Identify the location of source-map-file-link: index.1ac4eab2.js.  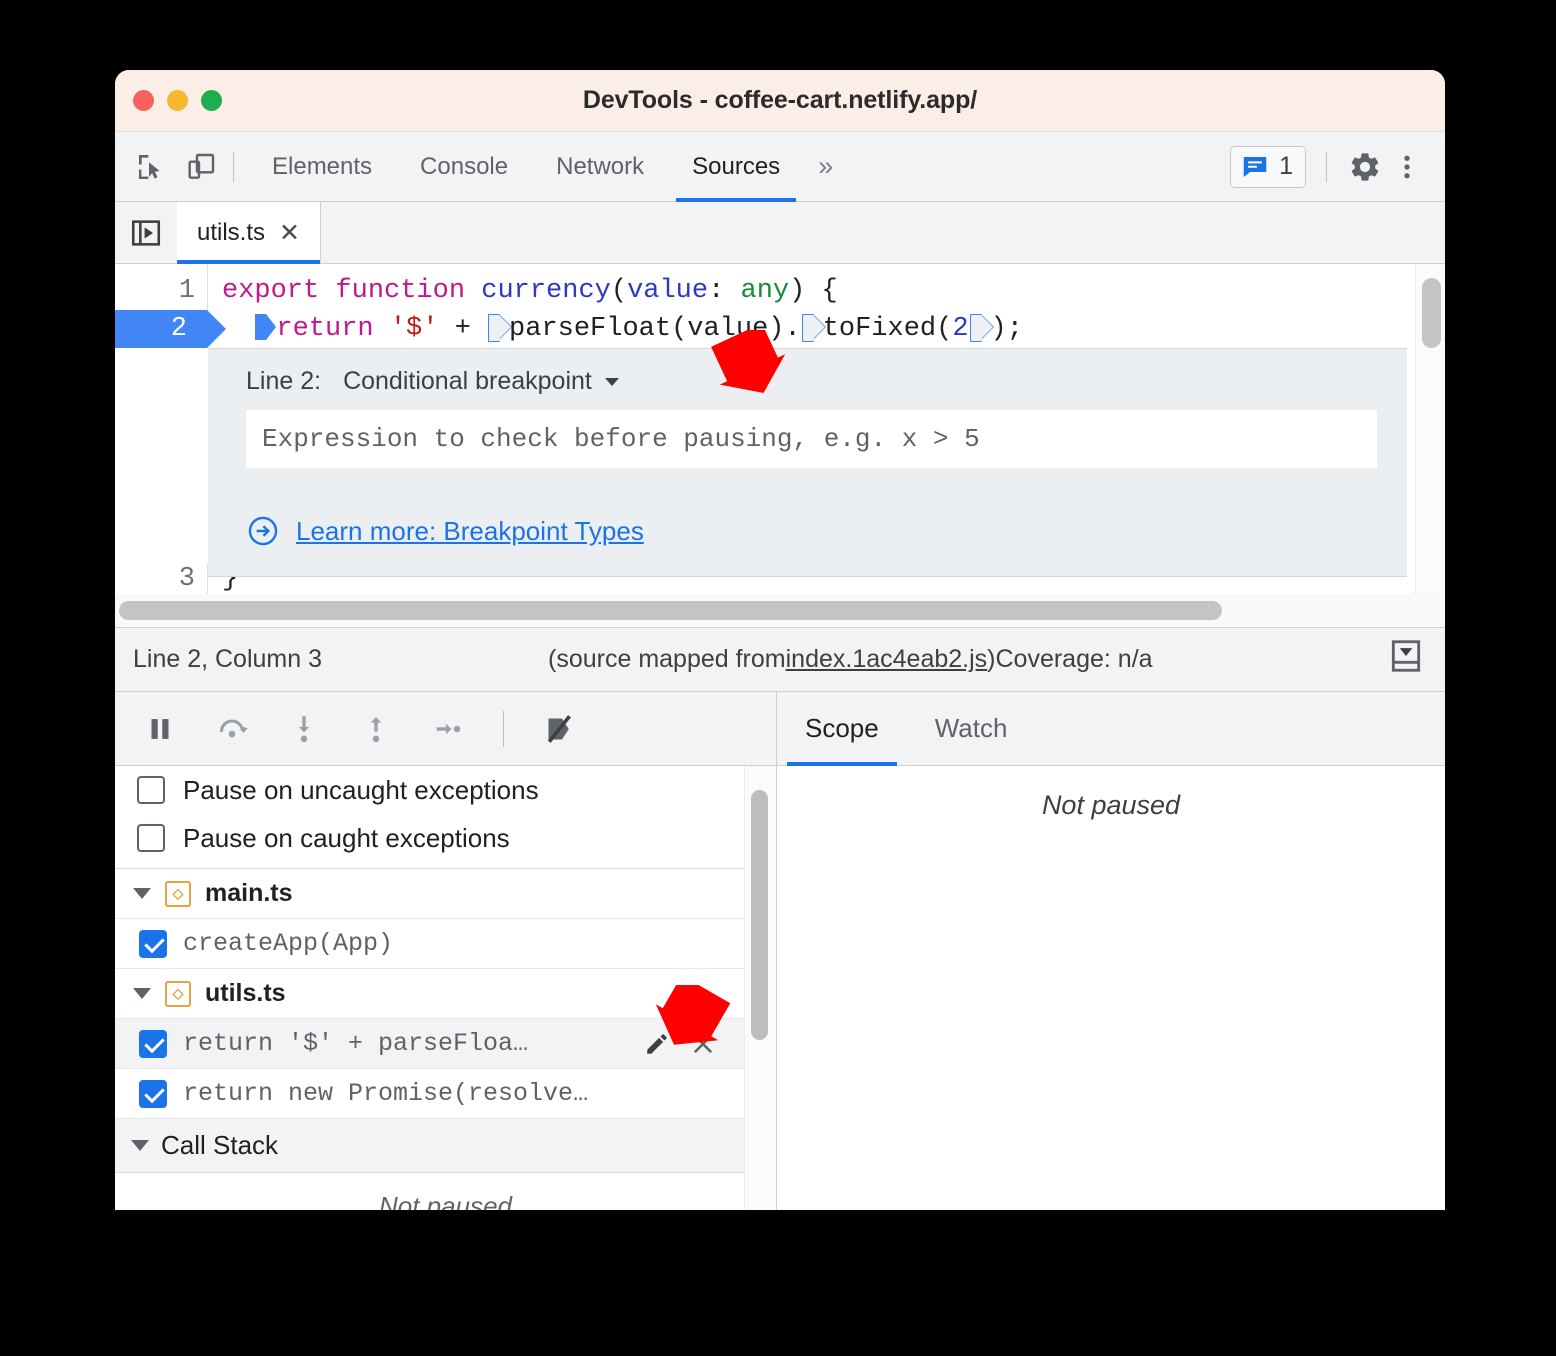
(887, 659).